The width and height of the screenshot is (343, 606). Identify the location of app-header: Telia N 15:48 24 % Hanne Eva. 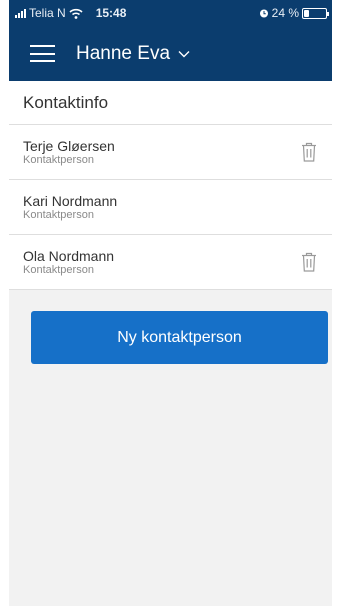
(170, 40).